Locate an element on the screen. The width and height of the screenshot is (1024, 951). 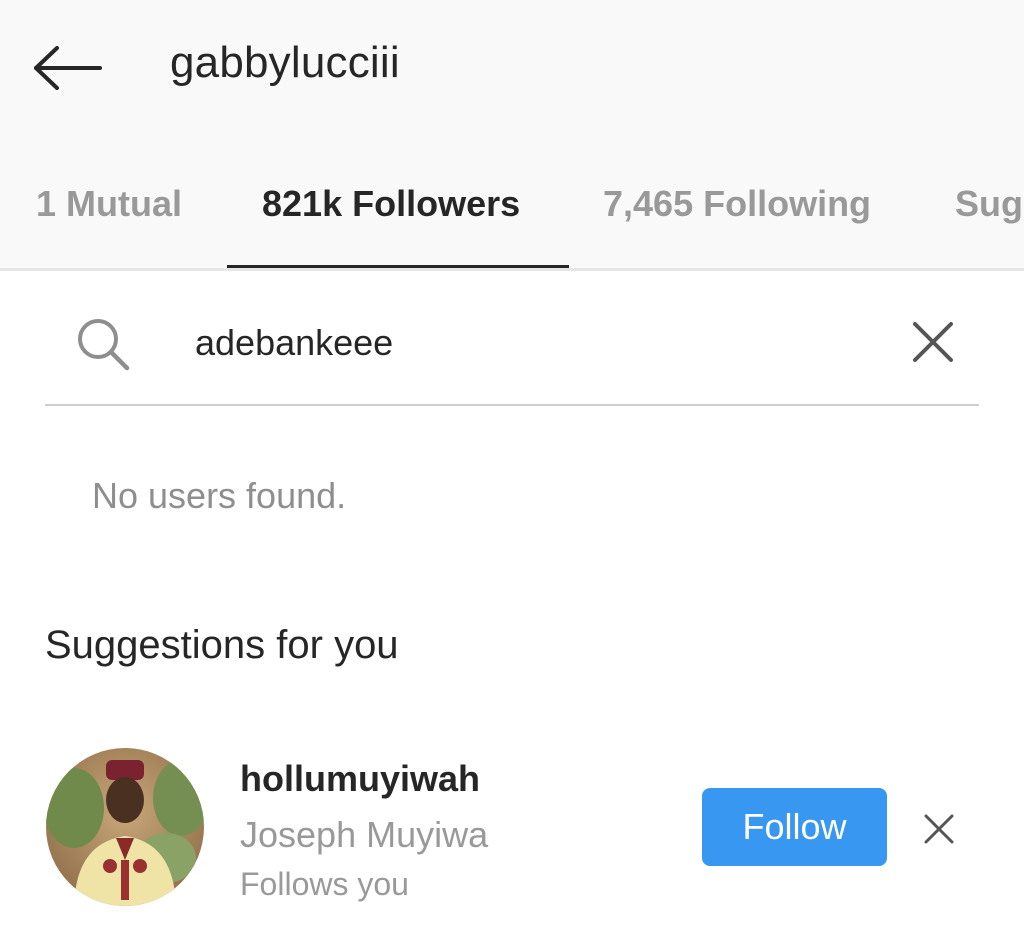
arrow-left-icon is located at coordinates (68, 68).